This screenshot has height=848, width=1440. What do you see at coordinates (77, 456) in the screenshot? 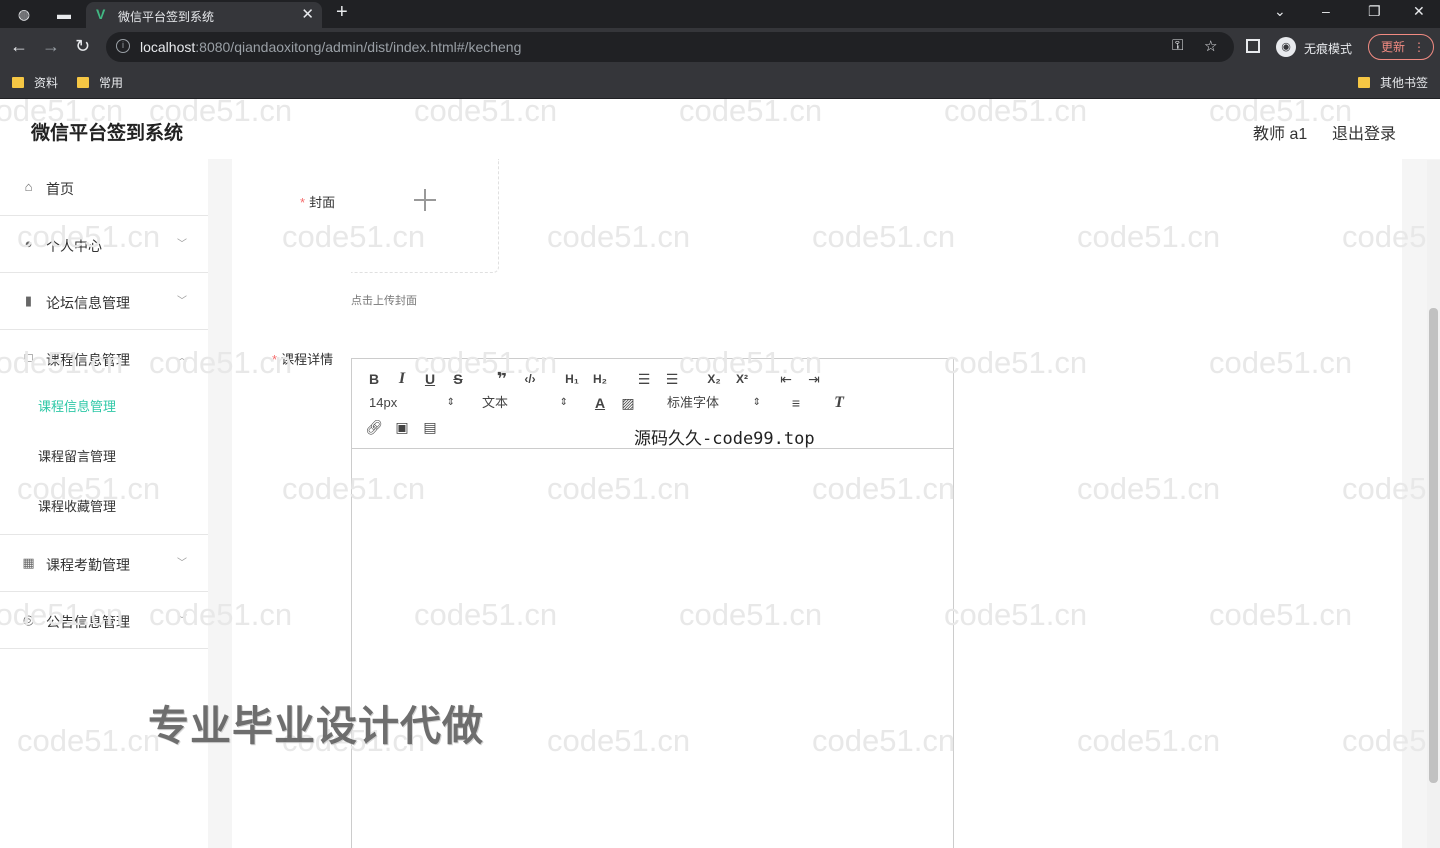
I see `sidebar-subitem-label: 课程留言管理` at bounding box center [77, 456].